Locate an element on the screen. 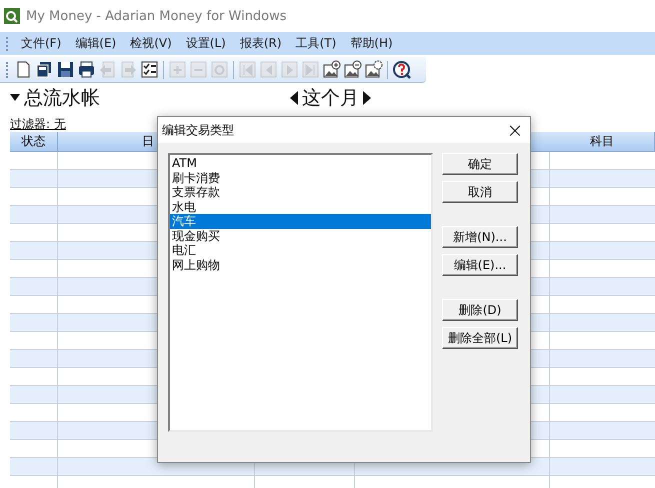 This screenshot has height=488, width=655. copy-icon is located at coordinates (44, 69).